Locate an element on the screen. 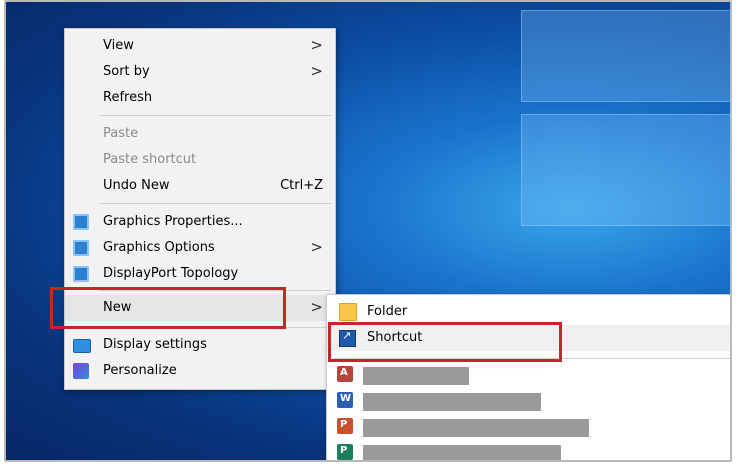 The width and height of the screenshot is (739, 468). menu-item-graphics-options: Graphics Options > is located at coordinates (200, 248).